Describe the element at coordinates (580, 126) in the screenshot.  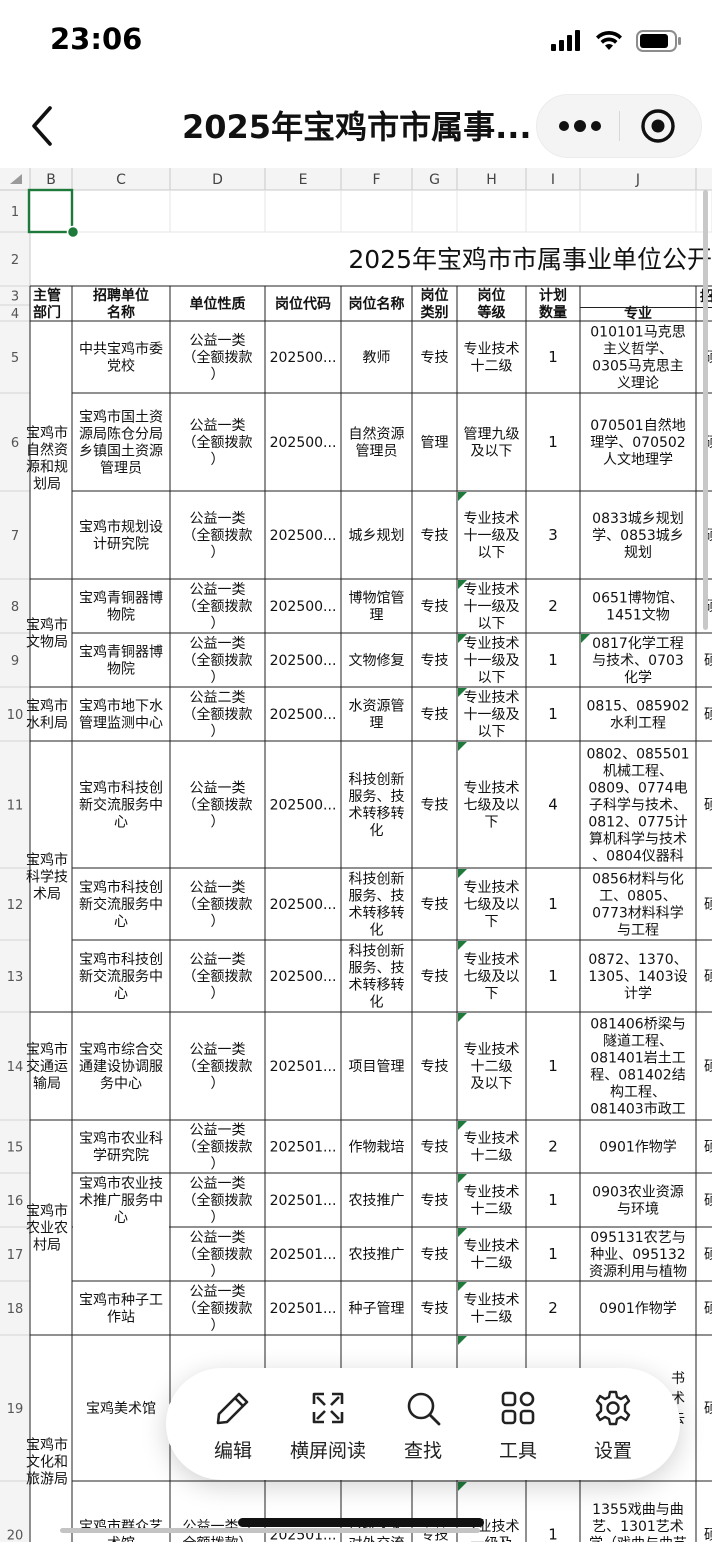
I see `more-dots-icon` at that location.